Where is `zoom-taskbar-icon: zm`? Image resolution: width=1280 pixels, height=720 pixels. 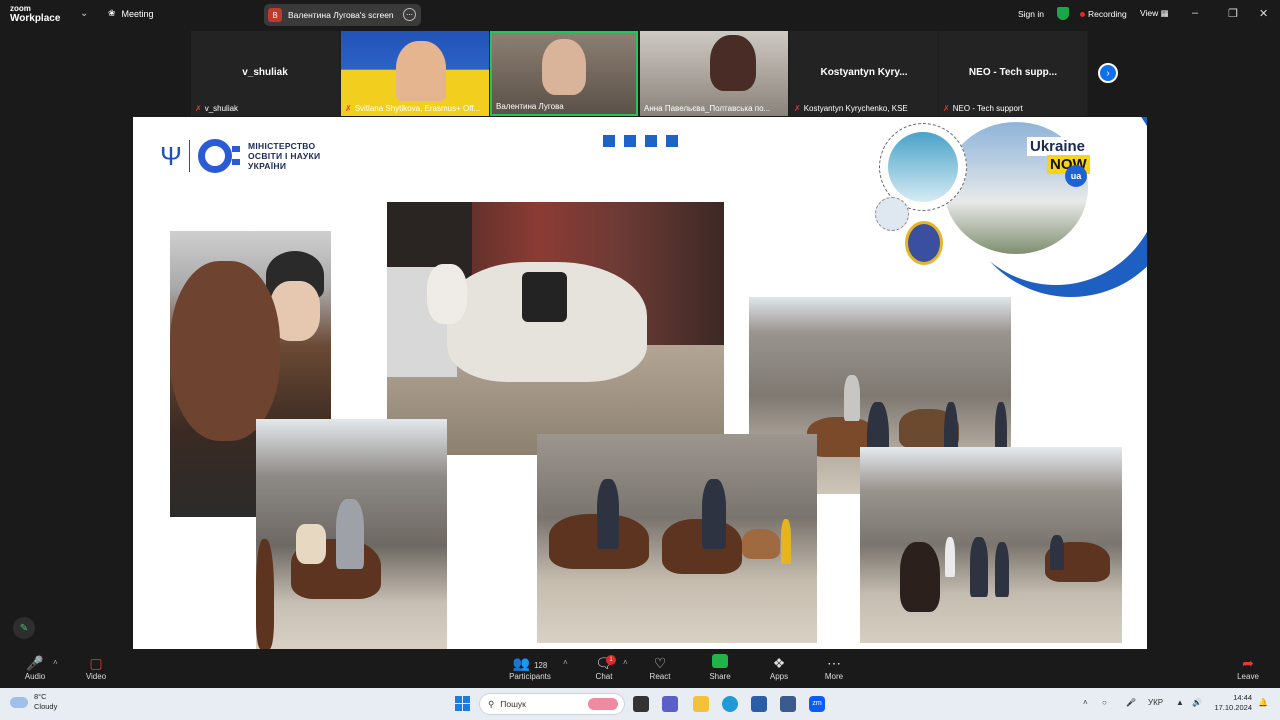 zoom-taskbar-icon: zm is located at coordinates (817, 704).